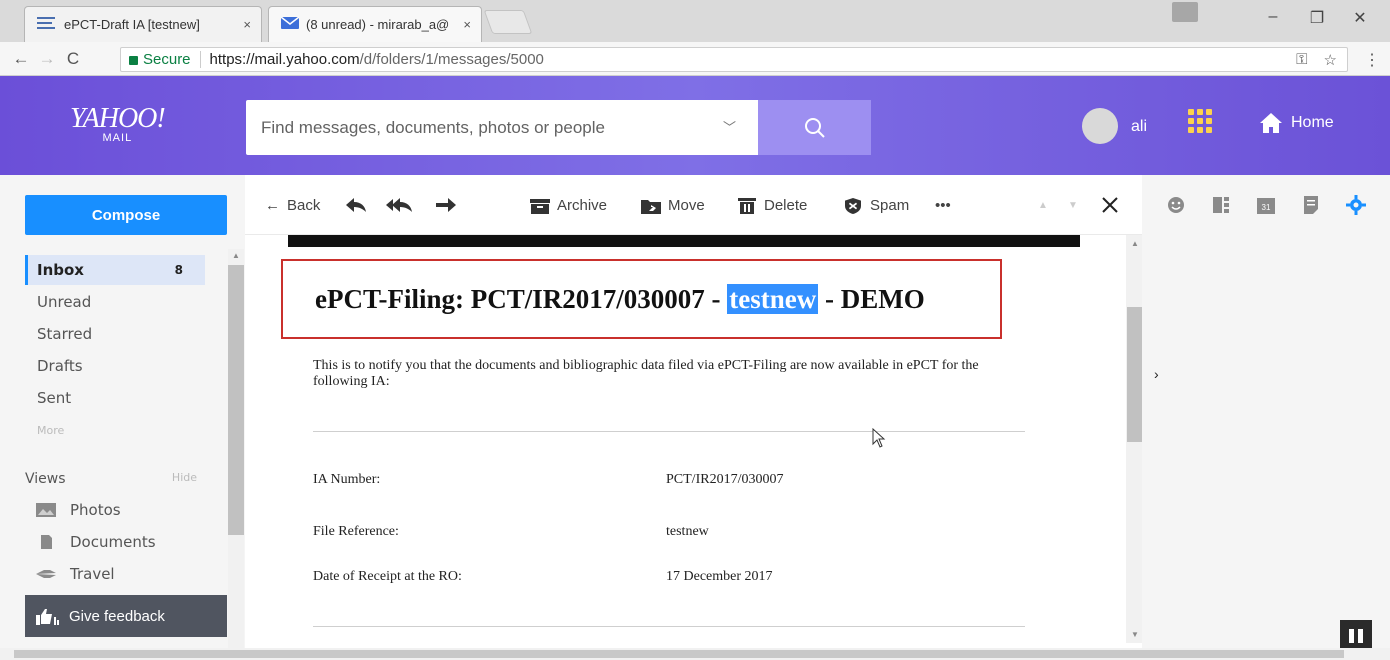  I want to click on minimize-button: –, so click(1273, 17).